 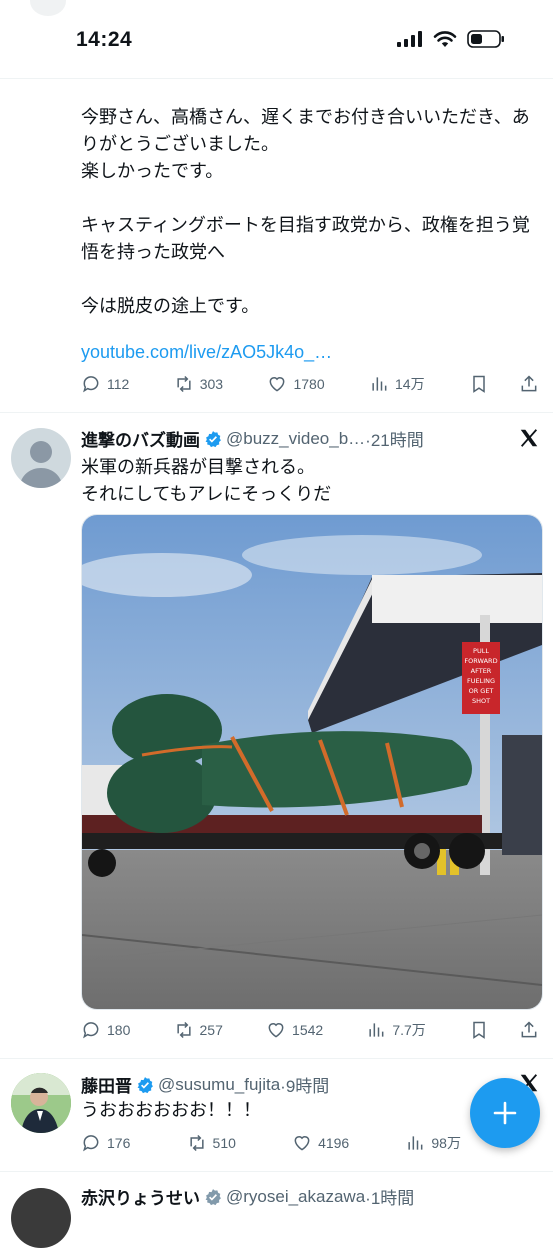 I want to click on views-count: 14万, so click(x=410, y=384).